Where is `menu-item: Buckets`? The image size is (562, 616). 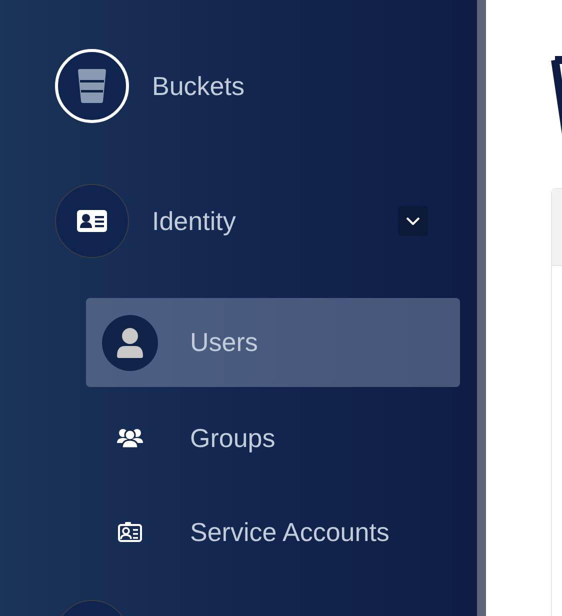 menu-item: Buckets is located at coordinates (314, 86).